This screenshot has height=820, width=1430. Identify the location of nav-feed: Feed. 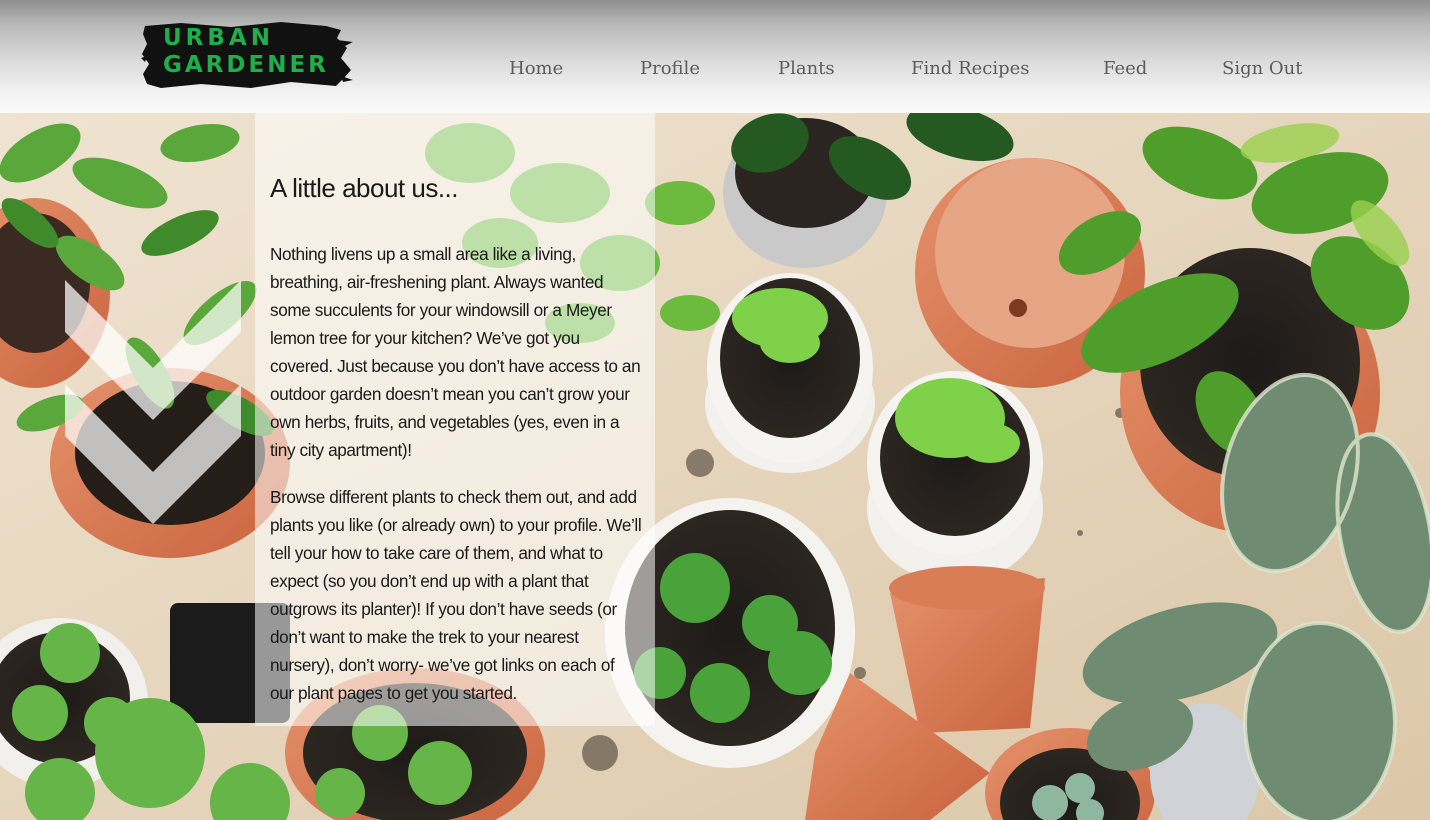
(1125, 68).